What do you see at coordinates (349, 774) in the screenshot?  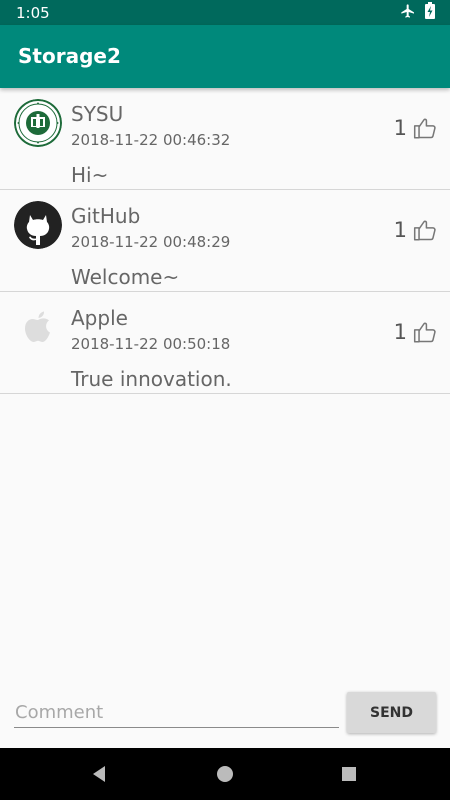 I see `recents-icon` at bounding box center [349, 774].